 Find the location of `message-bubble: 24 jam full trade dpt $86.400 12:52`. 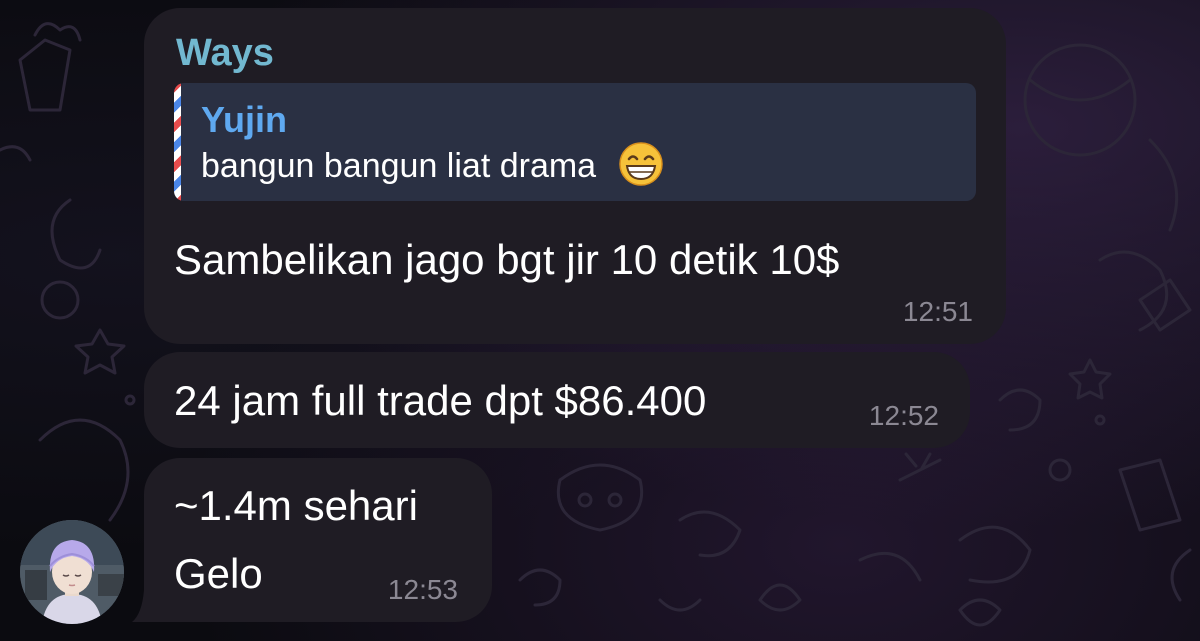

message-bubble: 24 jam full trade dpt $86.400 12:52 is located at coordinates (557, 400).